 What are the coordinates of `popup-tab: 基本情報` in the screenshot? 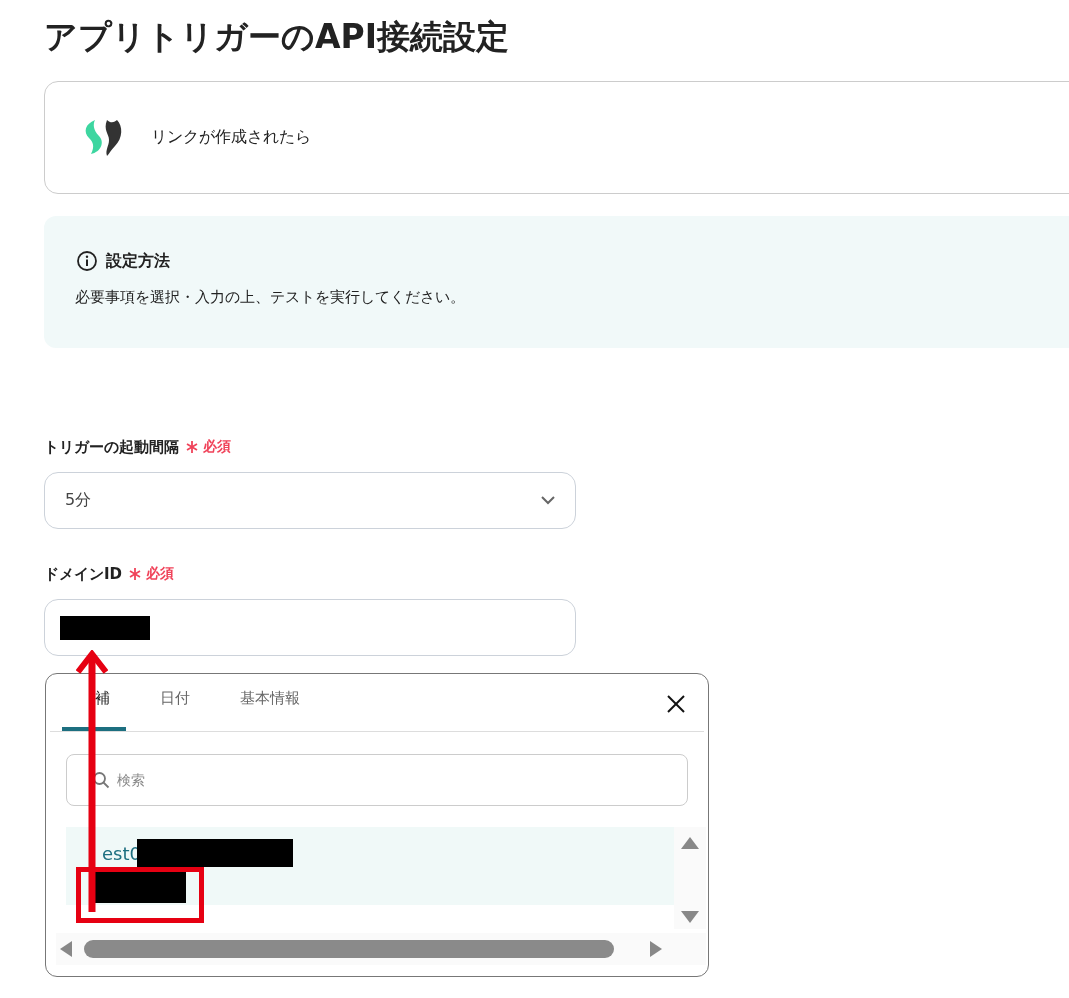 It's located at (270, 702).